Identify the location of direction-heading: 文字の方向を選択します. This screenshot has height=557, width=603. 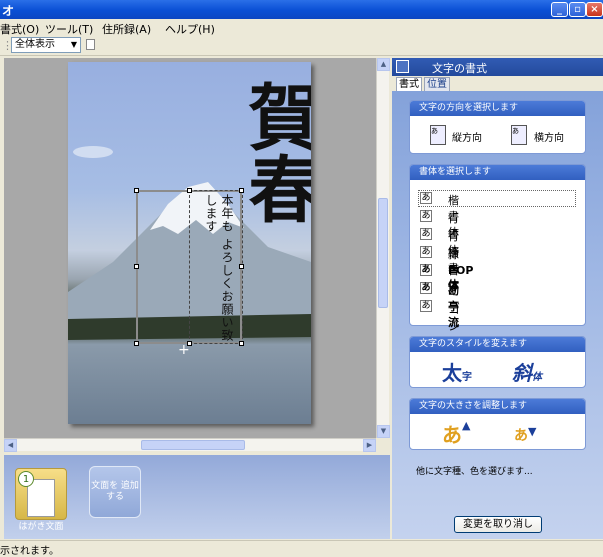
(497, 108).